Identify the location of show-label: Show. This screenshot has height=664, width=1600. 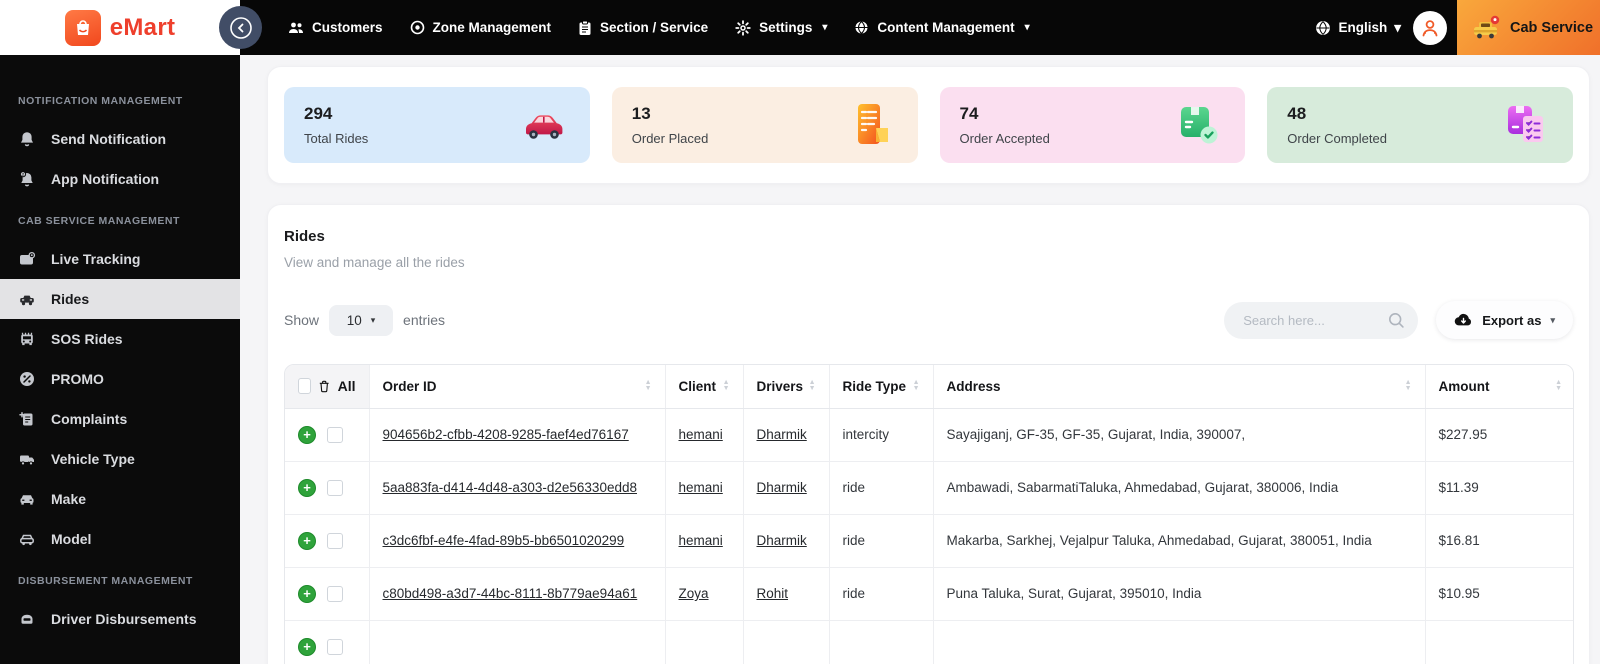
(302, 320).